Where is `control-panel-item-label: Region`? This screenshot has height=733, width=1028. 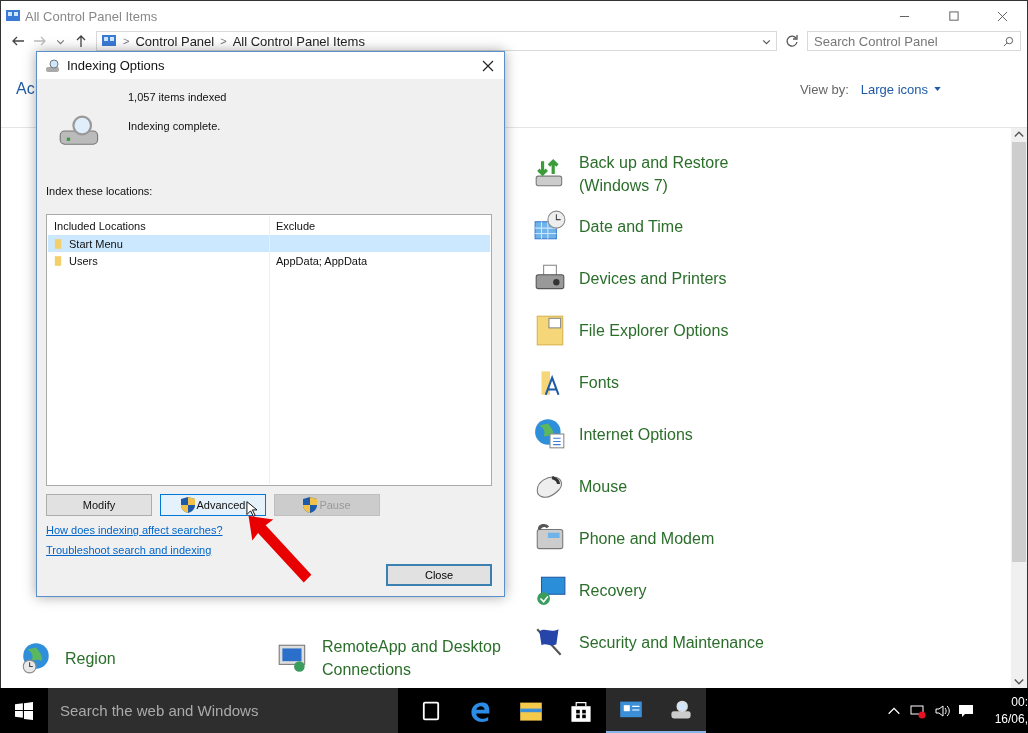 control-panel-item-label: Region is located at coordinates (90, 658).